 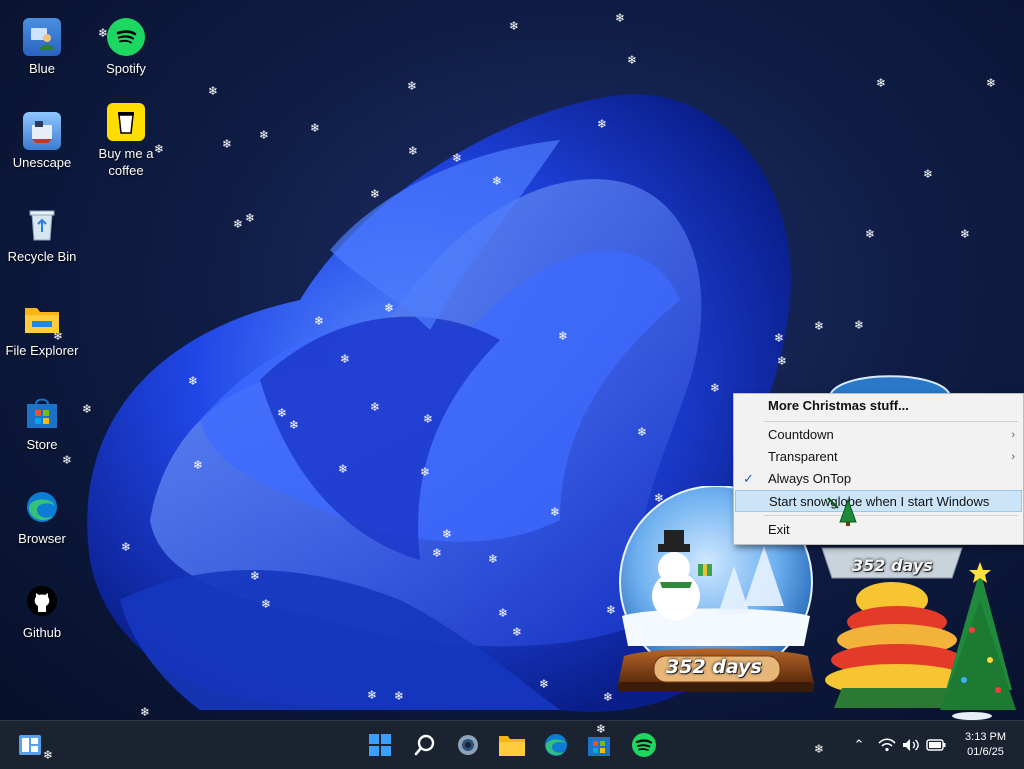 I want to click on menu-item-countdown: Countdown ›, so click(x=878, y=435).